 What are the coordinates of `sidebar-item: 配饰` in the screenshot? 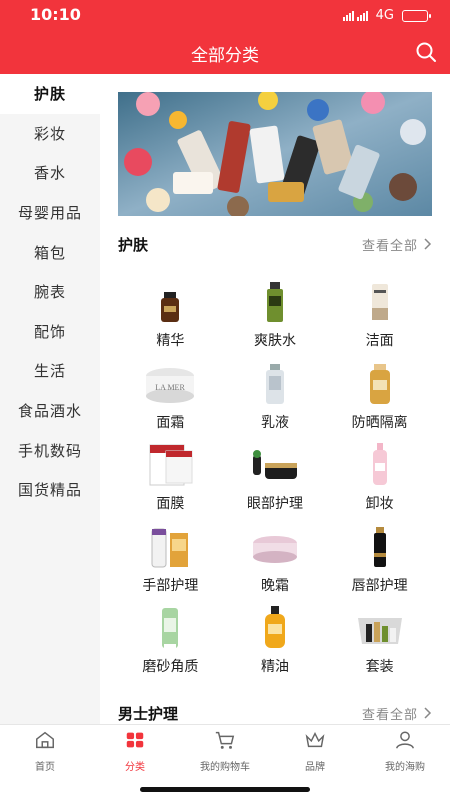 It's located at (50, 332).